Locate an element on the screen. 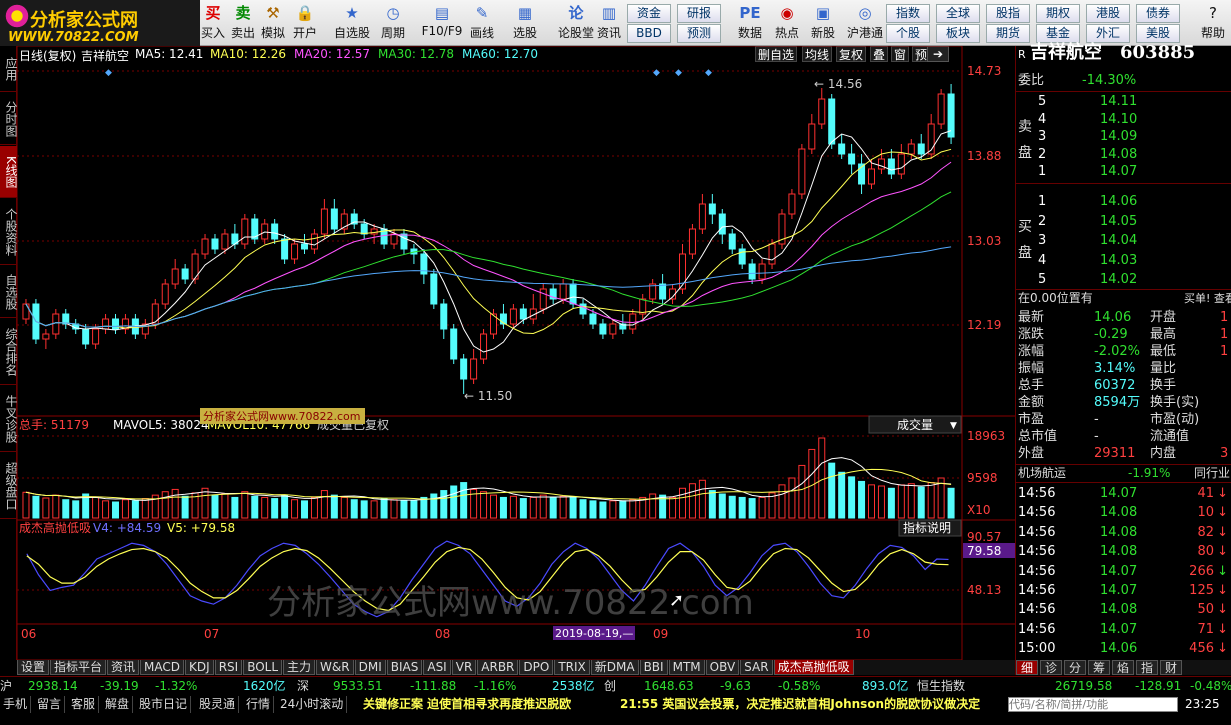  quote-tab-2: 分 is located at coordinates (1075, 667).